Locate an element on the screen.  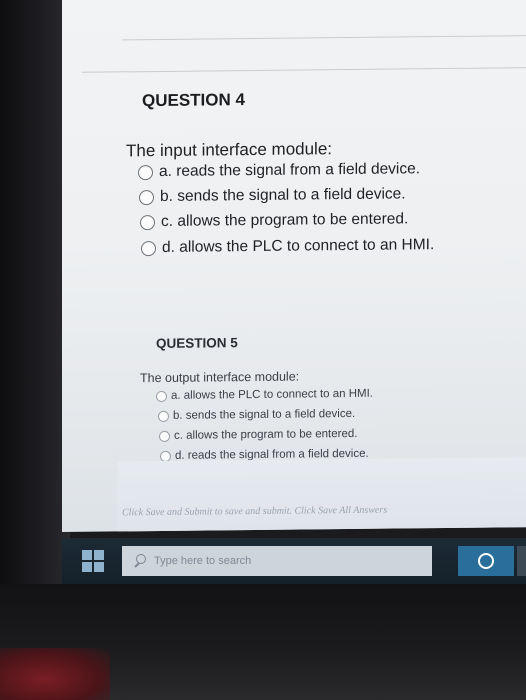
circle-icon is located at coordinates (486, 561).